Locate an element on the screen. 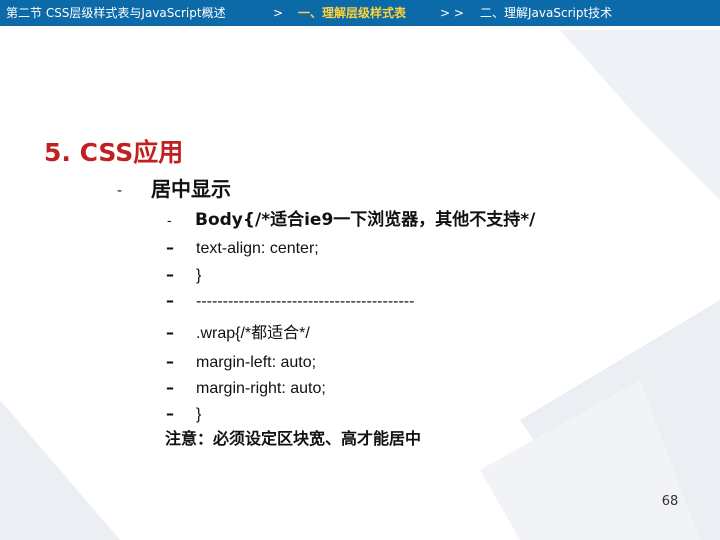  page-number: 68 is located at coordinates (670, 501).